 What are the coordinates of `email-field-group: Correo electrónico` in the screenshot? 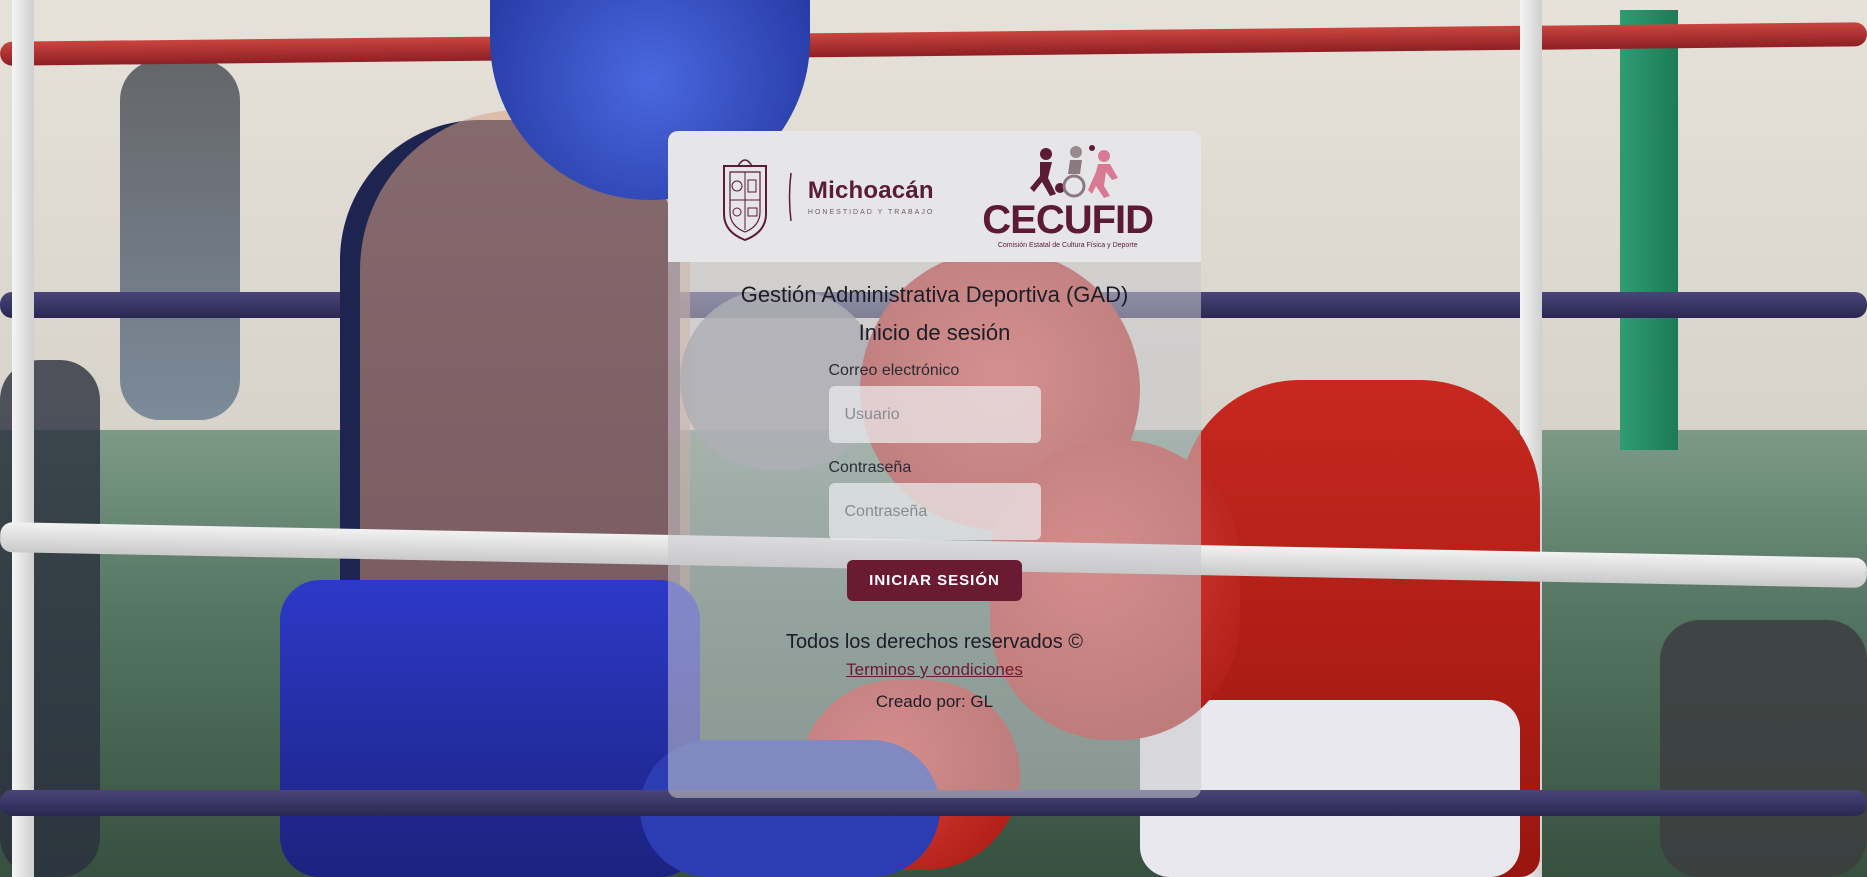 It's located at (934, 402).